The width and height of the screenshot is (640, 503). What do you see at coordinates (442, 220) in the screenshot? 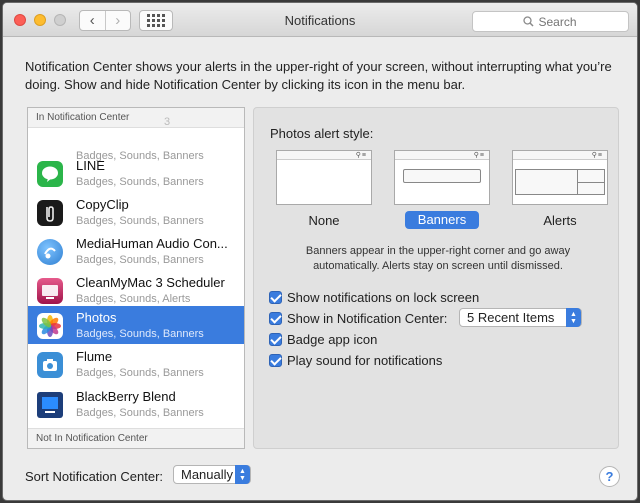
I see `style-label: Banners` at bounding box center [442, 220].